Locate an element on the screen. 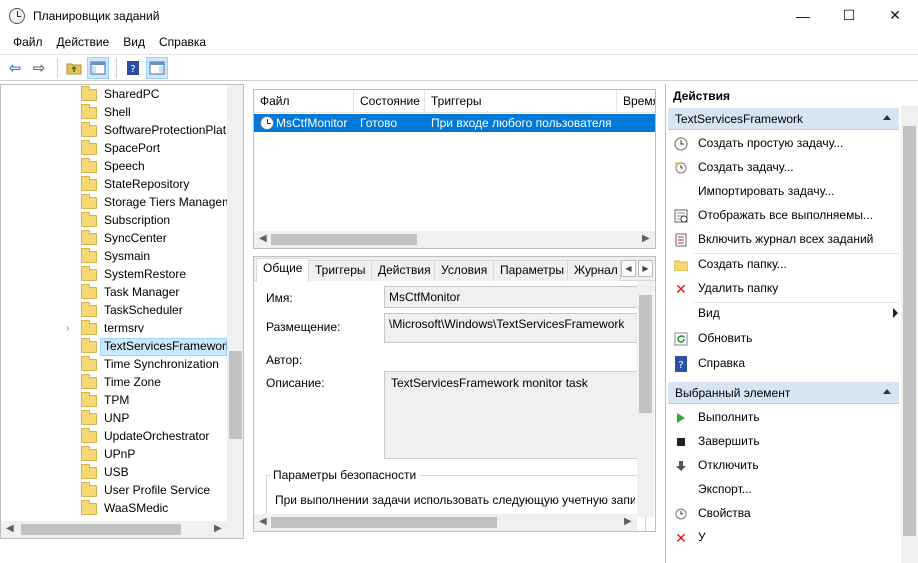  tree-item: Storage Tiers Managem is located at coordinates (116, 203).